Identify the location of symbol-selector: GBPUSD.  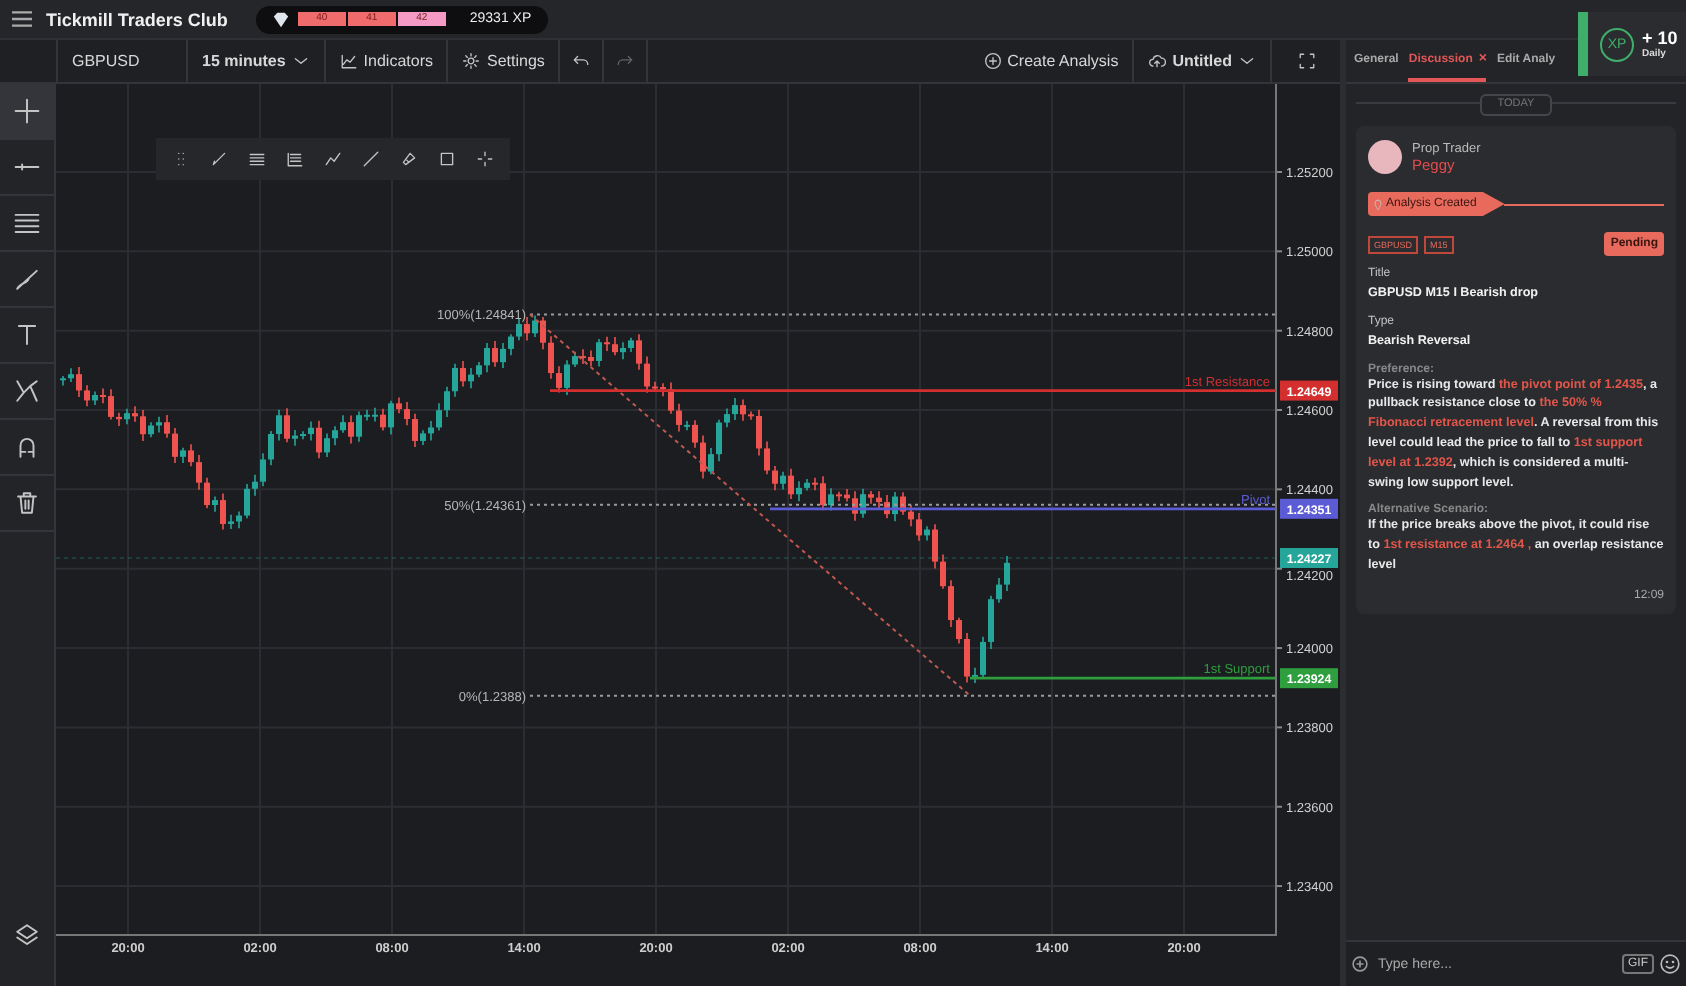
(123, 61).